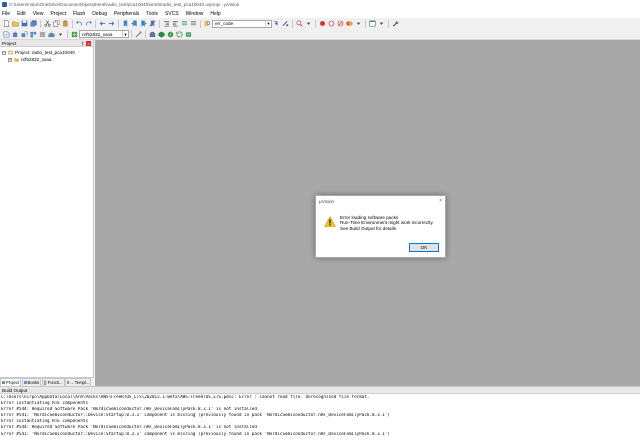 The height and width of the screenshot is (444, 640). Describe the element at coordinates (143, 24) in the screenshot. I see `bookmark-next-icon` at that location.